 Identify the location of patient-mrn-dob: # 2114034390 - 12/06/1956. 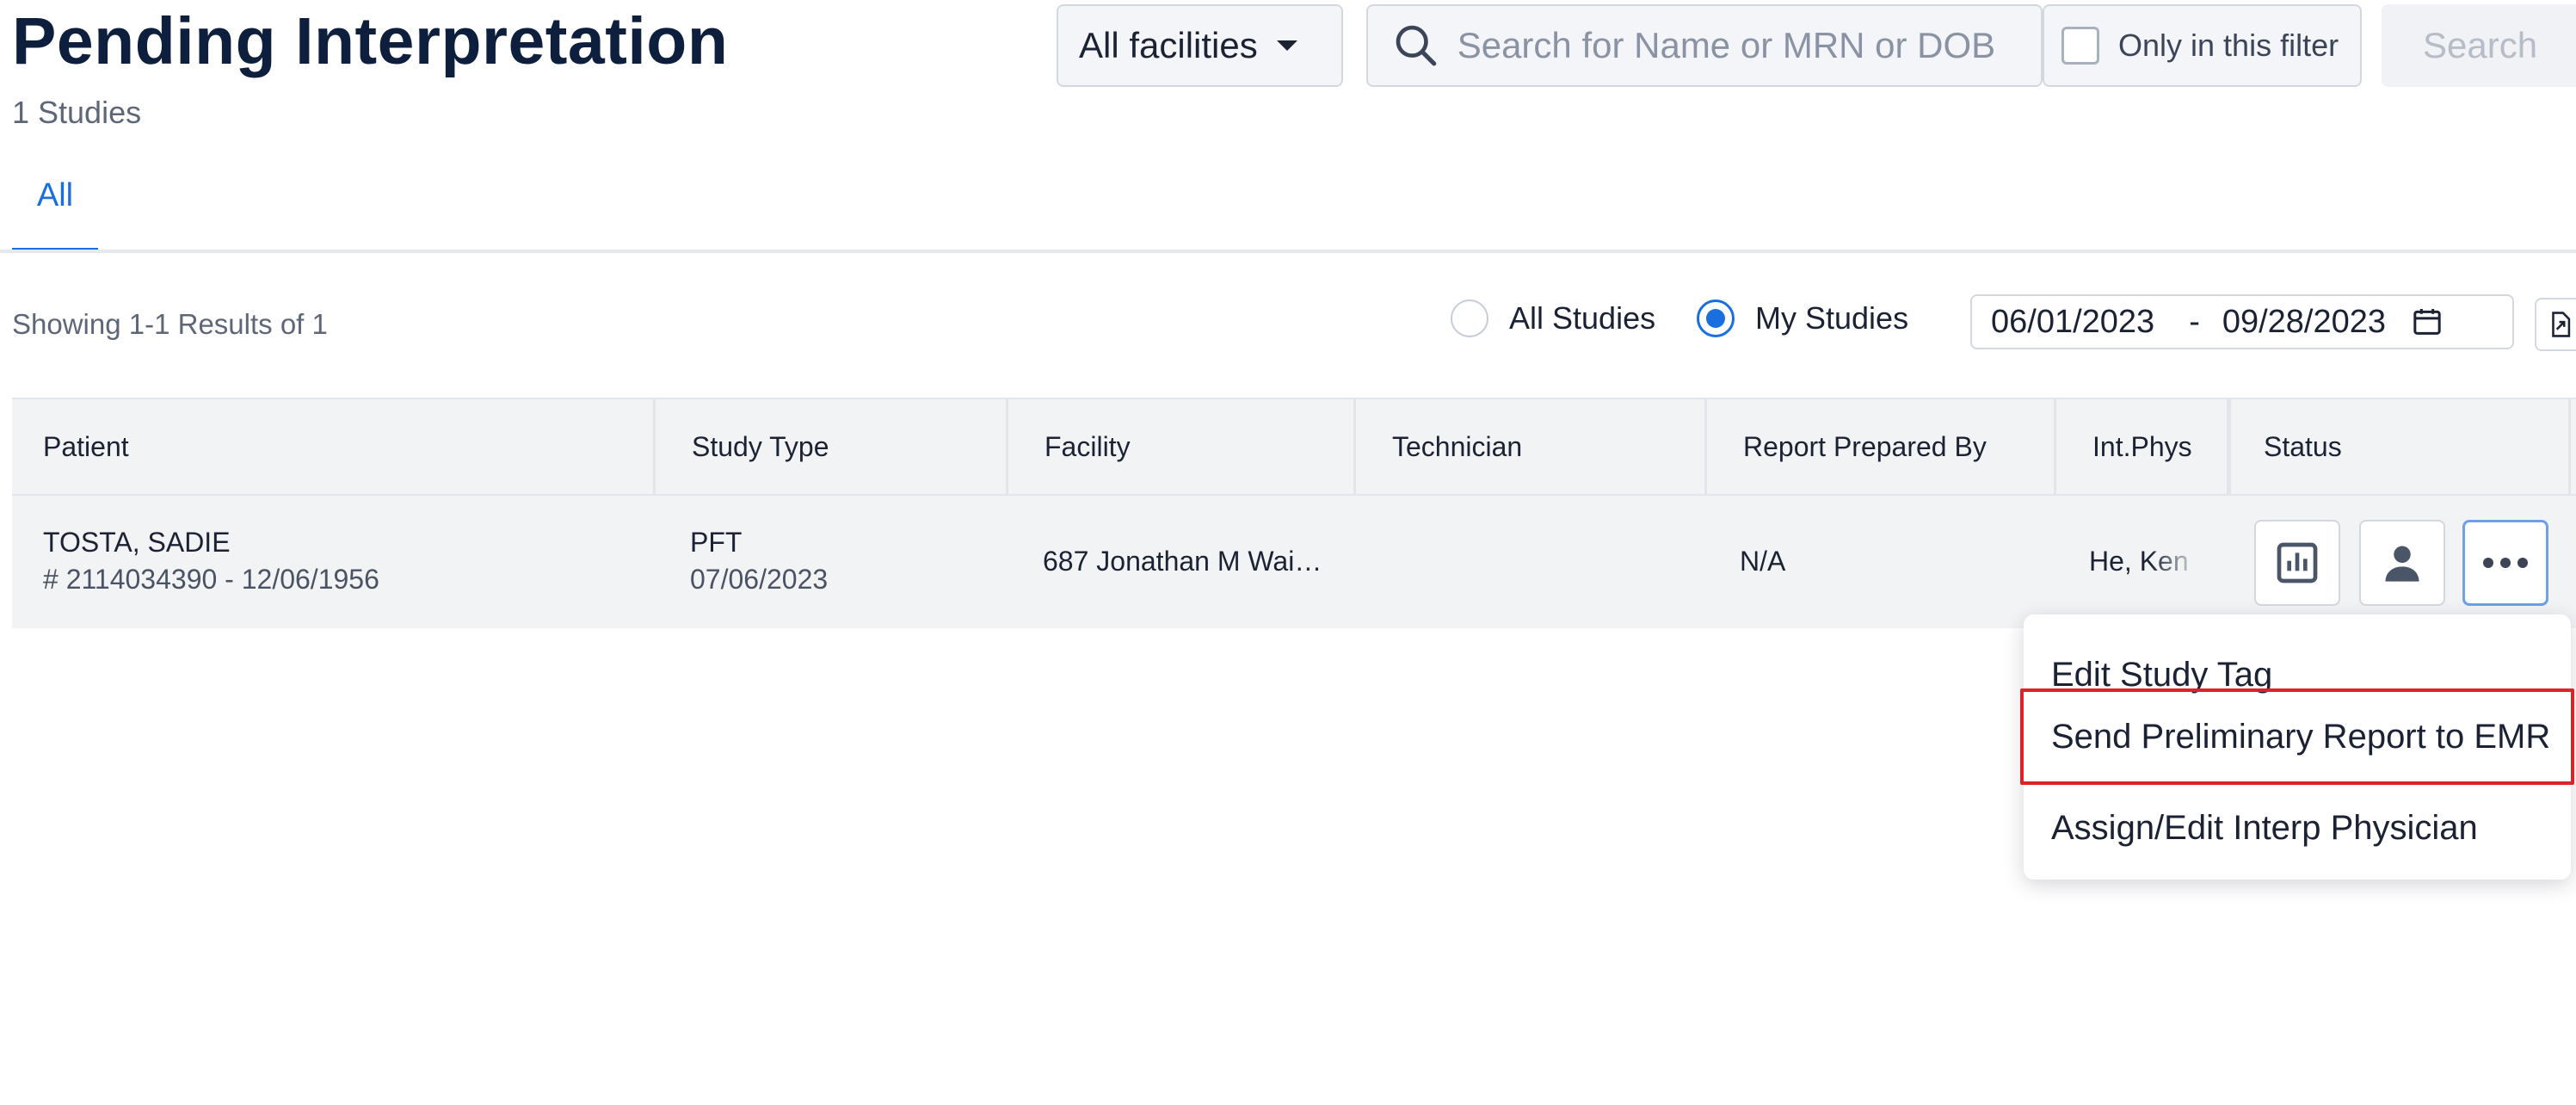
(211, 579).